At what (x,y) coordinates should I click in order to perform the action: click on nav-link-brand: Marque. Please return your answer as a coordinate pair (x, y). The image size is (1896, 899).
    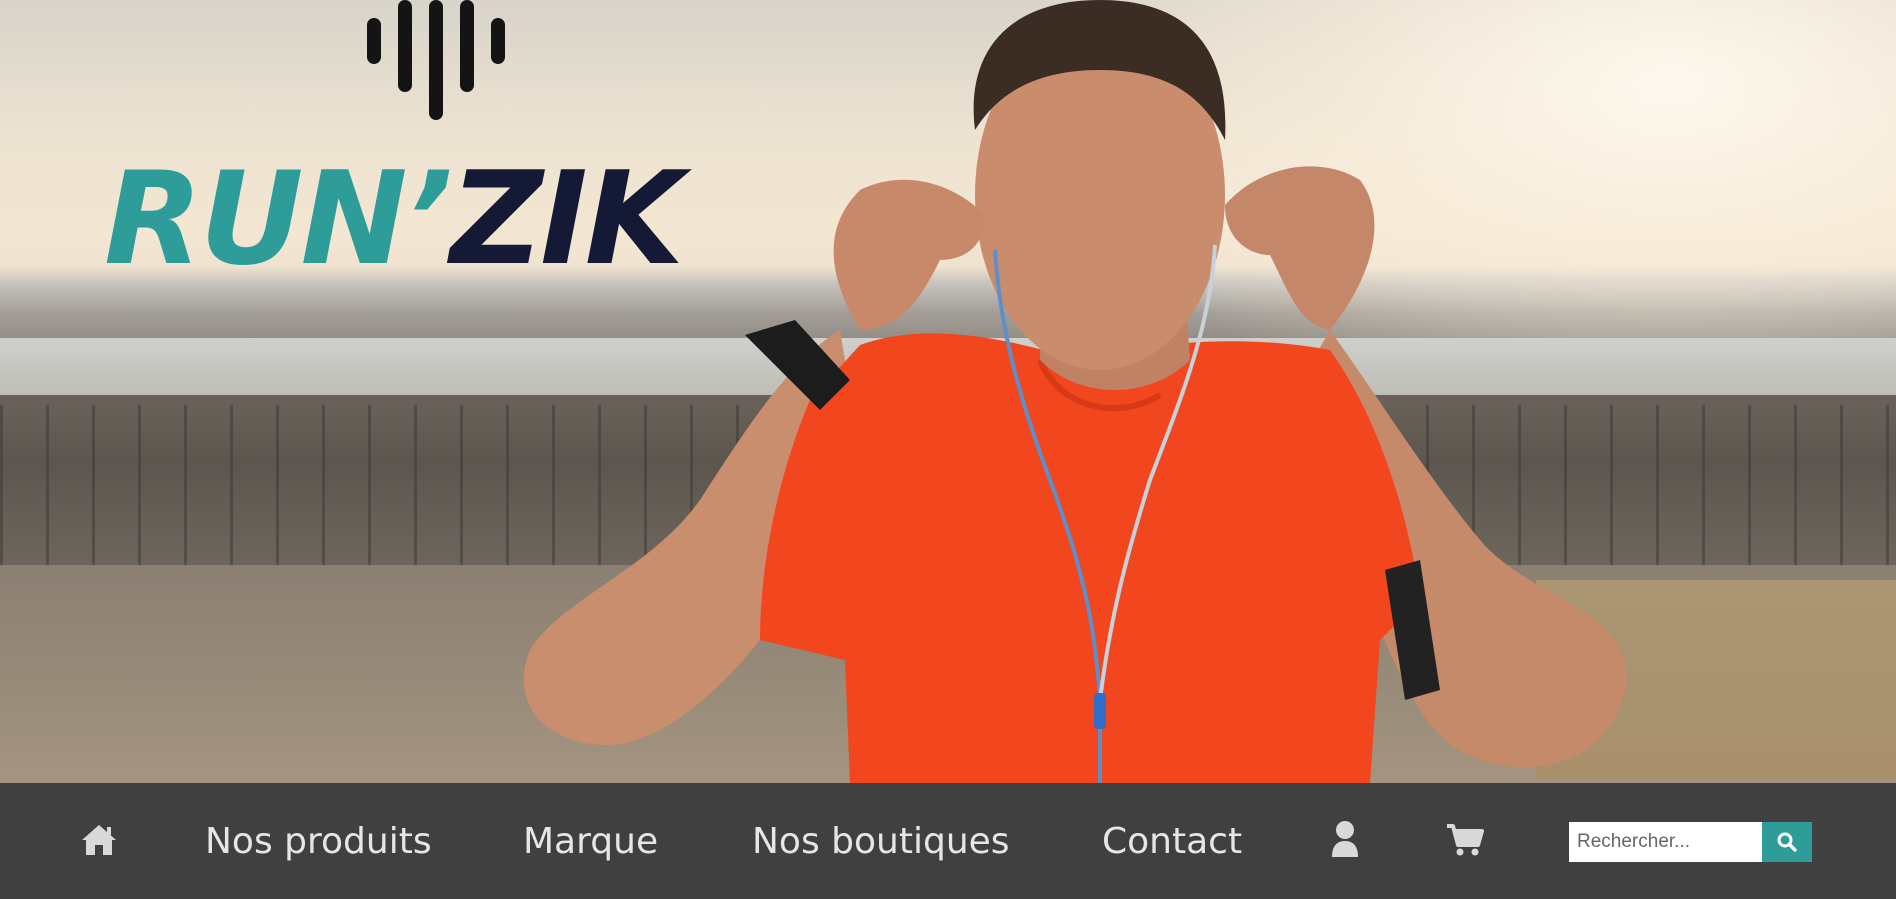
    Looking at the image, I should click on (590, 842).